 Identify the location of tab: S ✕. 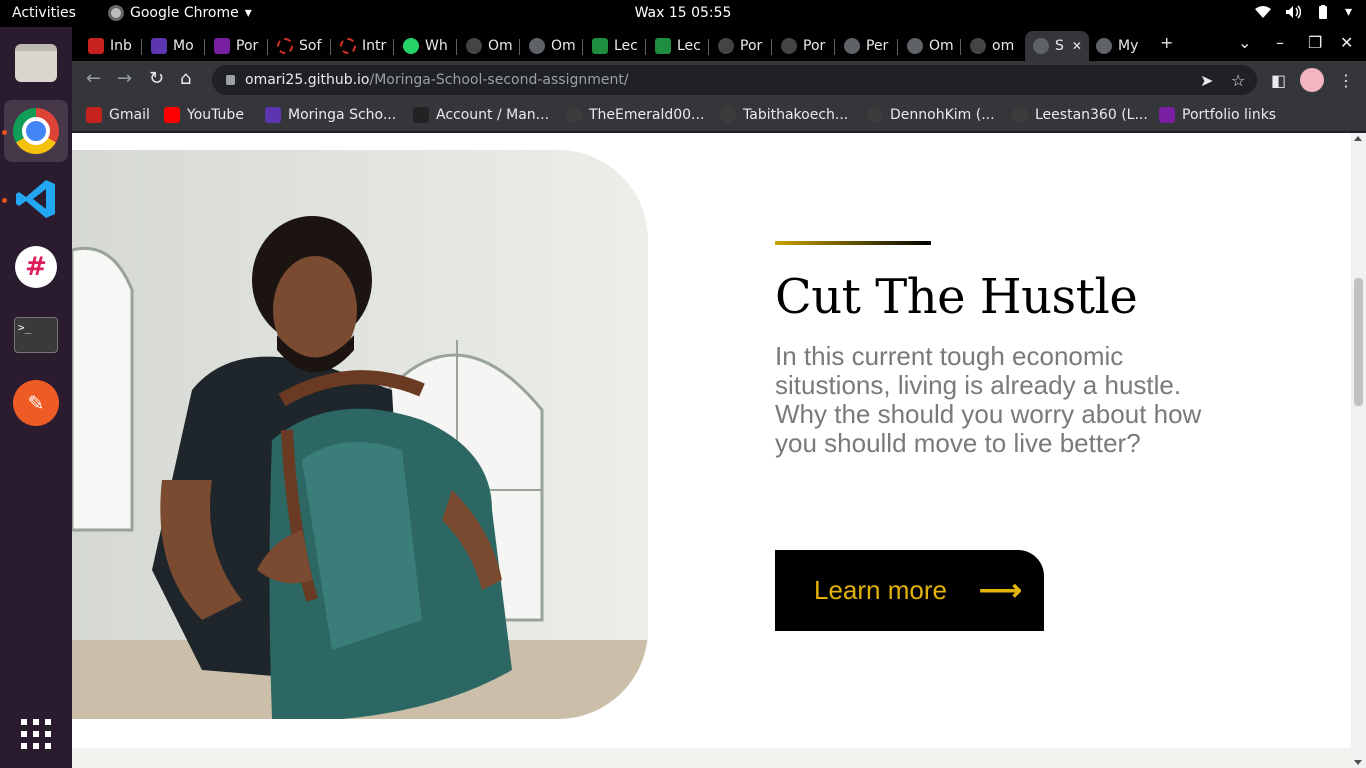
(1057, 46).